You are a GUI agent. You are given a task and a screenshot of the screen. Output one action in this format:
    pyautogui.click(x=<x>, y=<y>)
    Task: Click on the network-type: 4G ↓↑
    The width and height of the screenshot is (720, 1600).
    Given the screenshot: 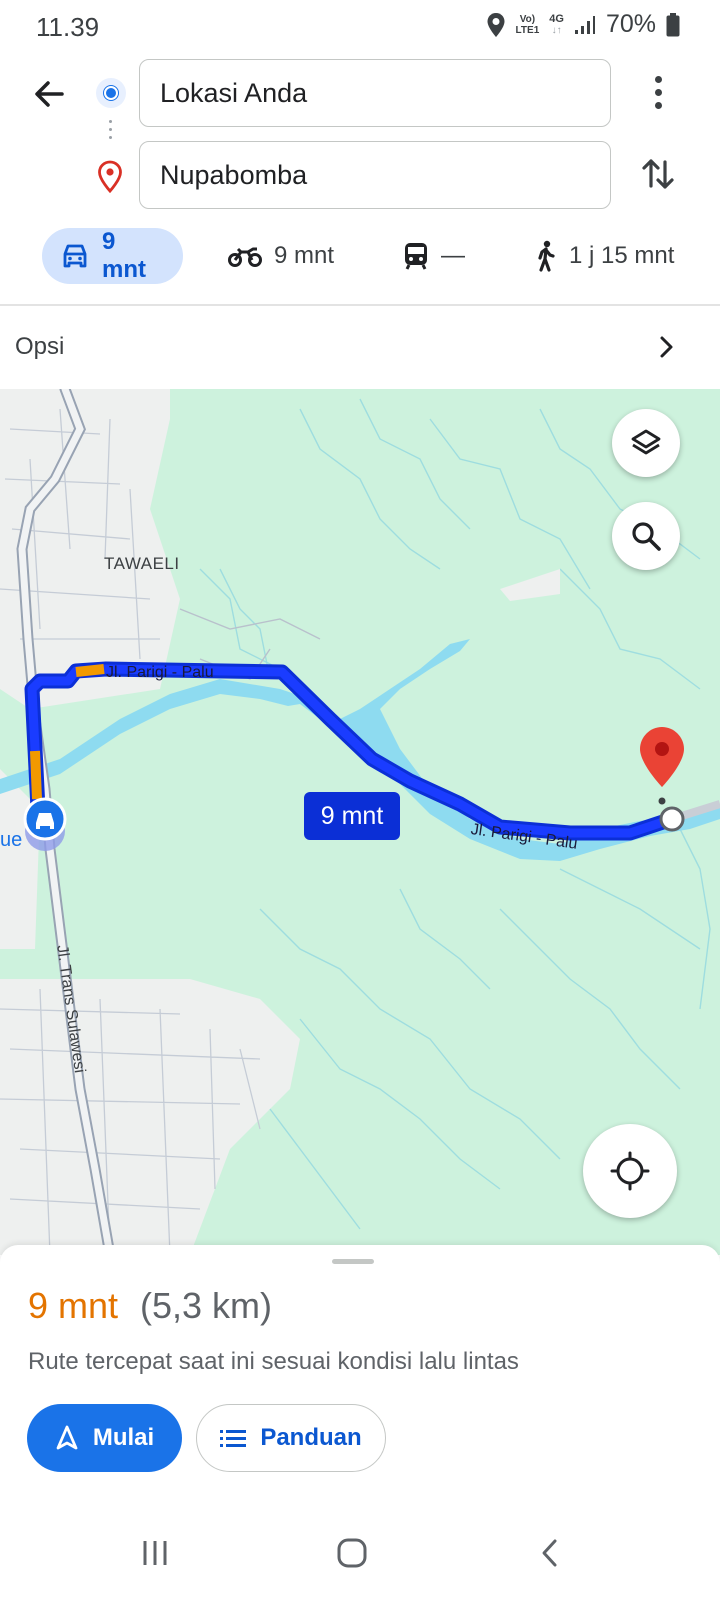 What is the action you would take?
    pyautogui.click(x=556, y=24)
    